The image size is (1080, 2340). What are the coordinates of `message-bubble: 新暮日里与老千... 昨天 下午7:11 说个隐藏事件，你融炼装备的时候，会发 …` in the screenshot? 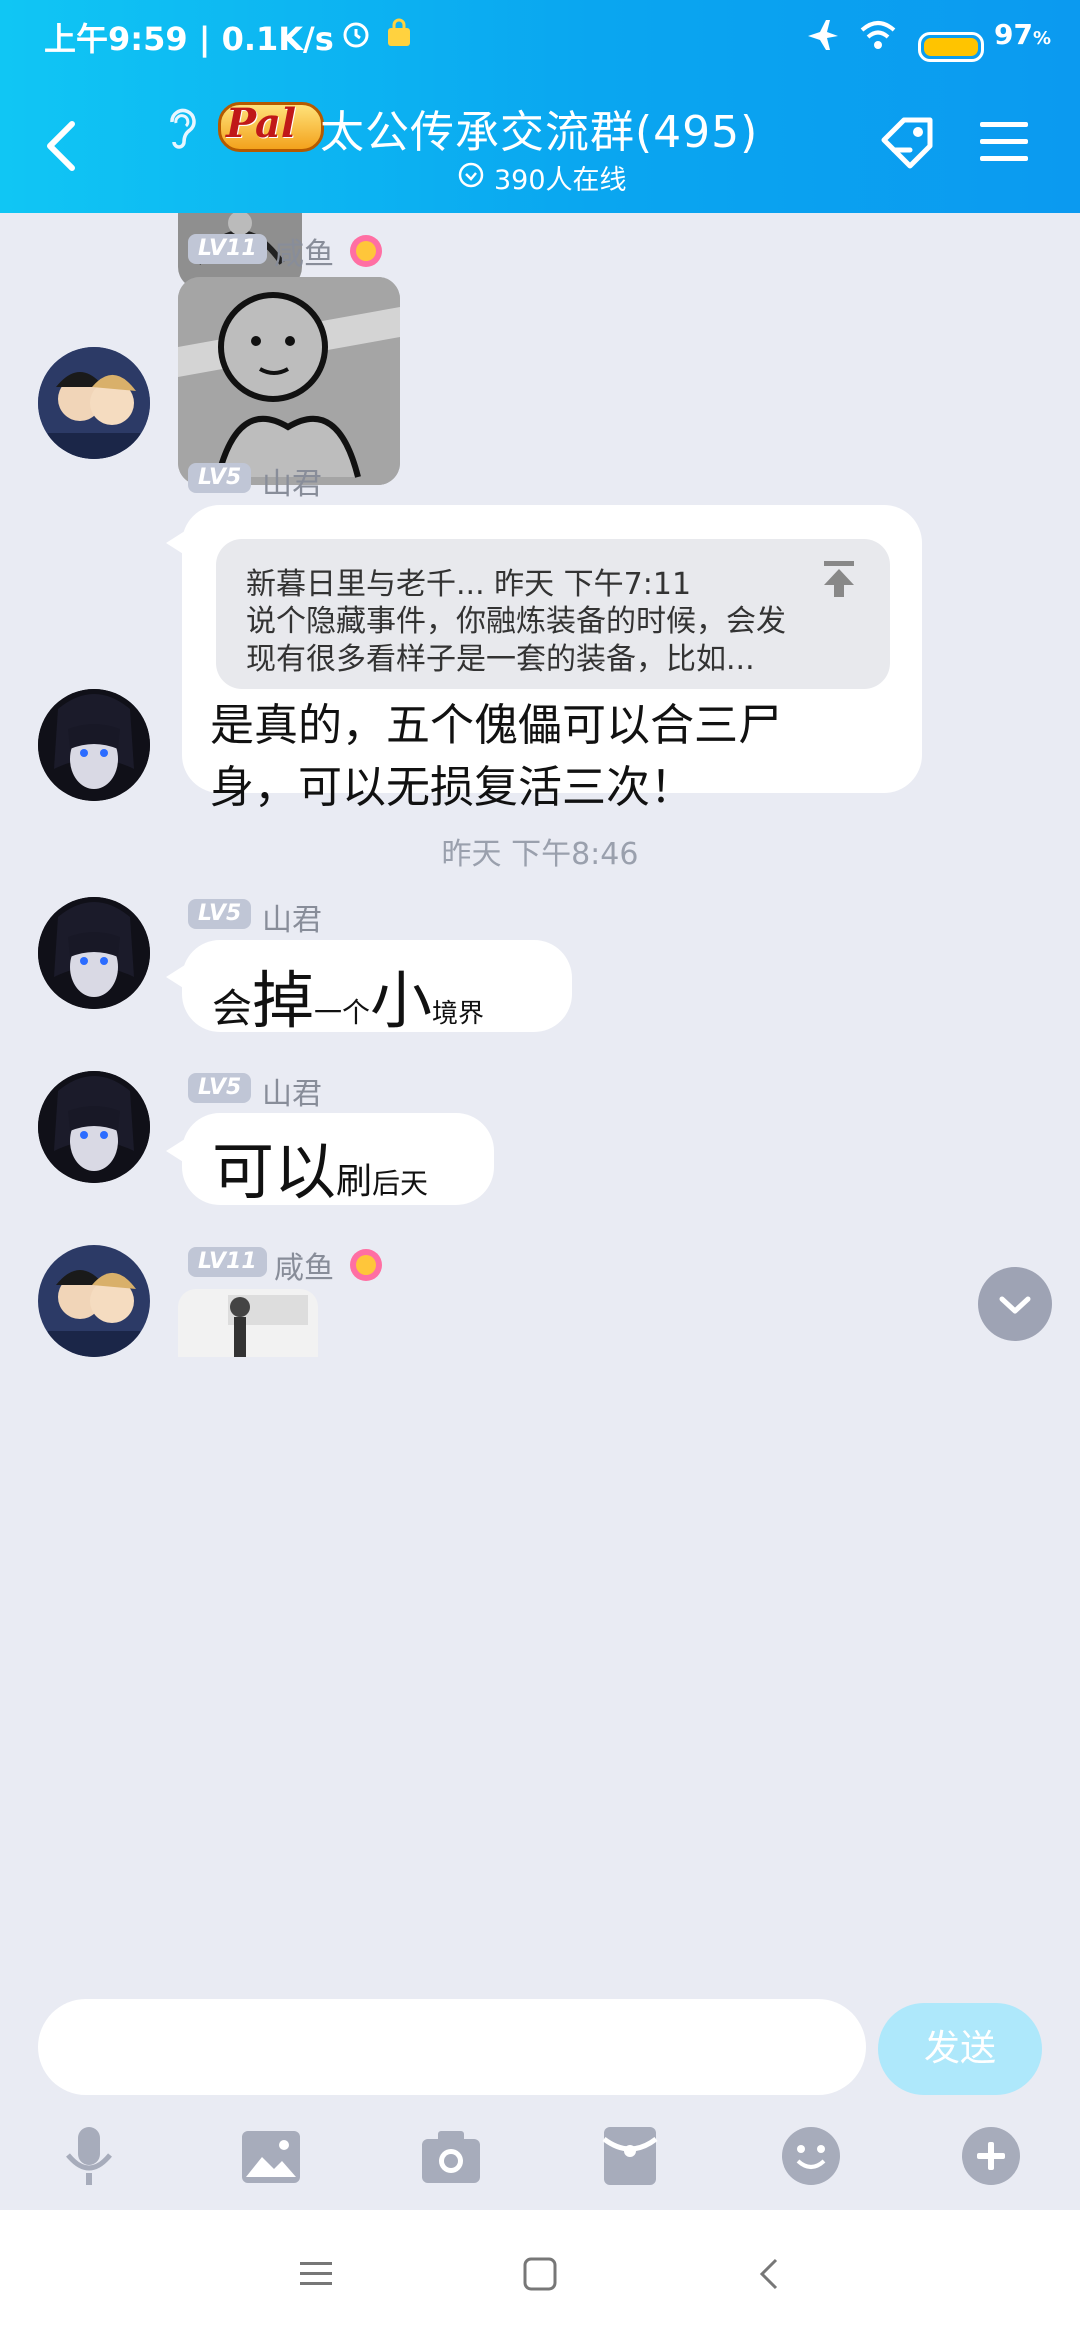 It's located at (552, 659).